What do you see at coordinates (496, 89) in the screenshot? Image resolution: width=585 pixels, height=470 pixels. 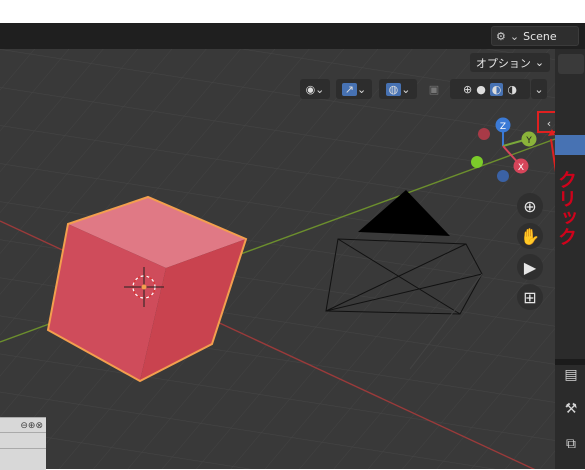 I see `material-shading-icon: ◐` at bounding box center [496, 89].